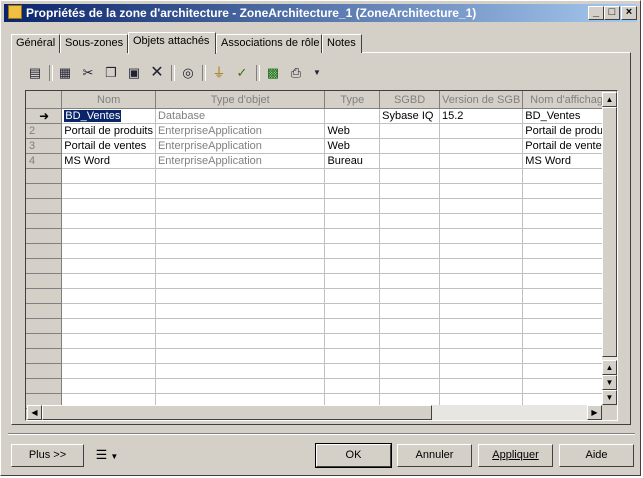  Describe the element at coordinates (342, 43) in the screenshot. I see `tab-notes: Notes` at that location.